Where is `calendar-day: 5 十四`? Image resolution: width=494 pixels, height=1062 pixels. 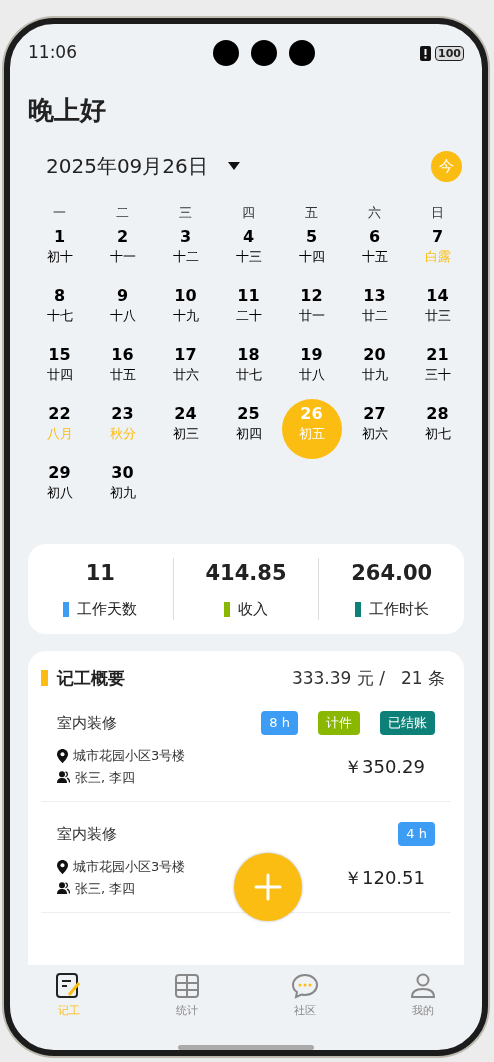
calendar-day: 5 十四 is located at coordinates (311, 252).